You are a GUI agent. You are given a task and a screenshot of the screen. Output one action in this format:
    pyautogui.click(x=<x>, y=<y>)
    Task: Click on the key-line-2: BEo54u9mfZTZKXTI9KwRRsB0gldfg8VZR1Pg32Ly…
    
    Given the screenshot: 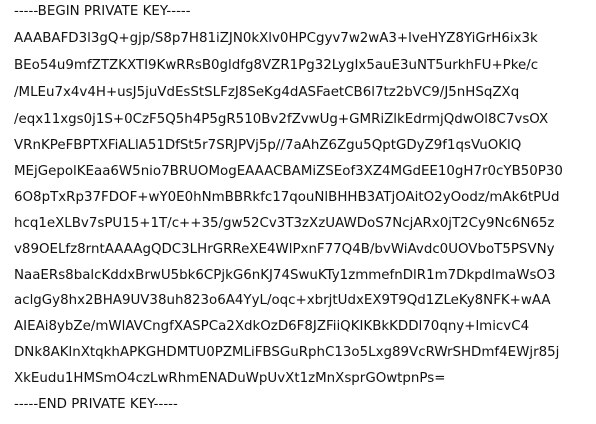 What is the action you would take?
    pyautogui.click(x=276, y=65)
    